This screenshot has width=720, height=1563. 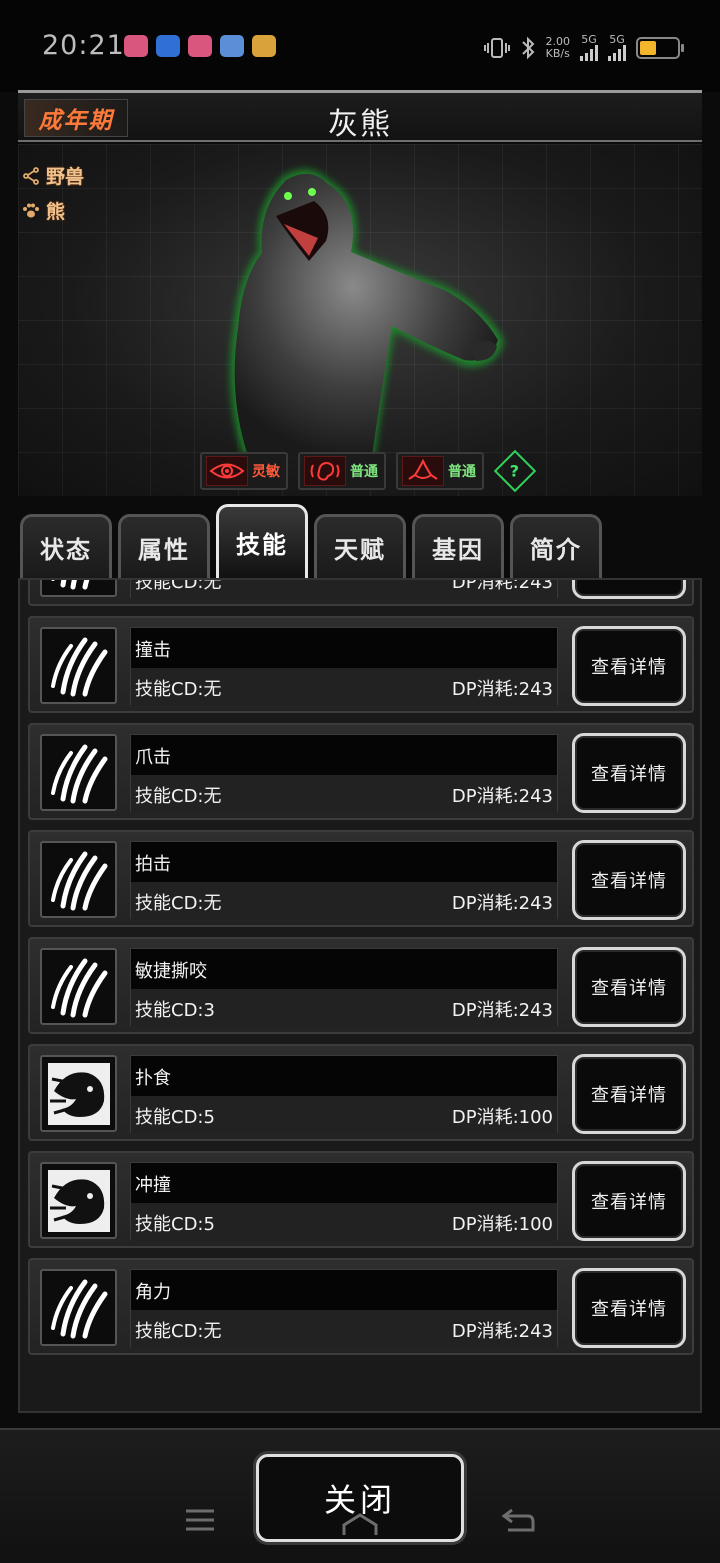 What do you see at coordinates (440, 471) in the screenshot?
I see `sense-smell: 普通` at bounding box center [440, 471].